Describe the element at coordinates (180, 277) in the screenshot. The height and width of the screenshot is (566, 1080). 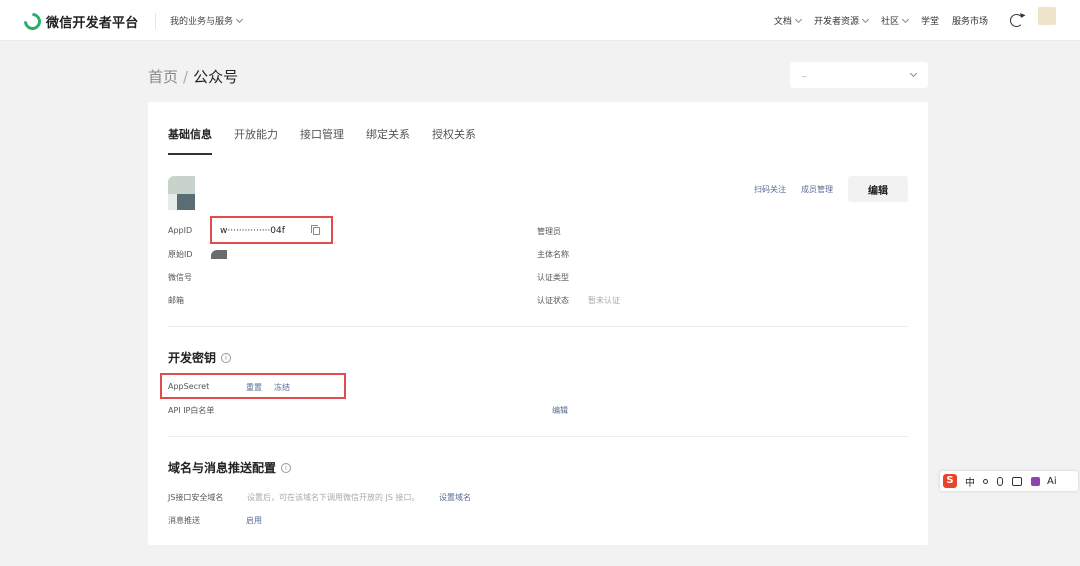
I see `wechat-id-label: 微信号` at that location.